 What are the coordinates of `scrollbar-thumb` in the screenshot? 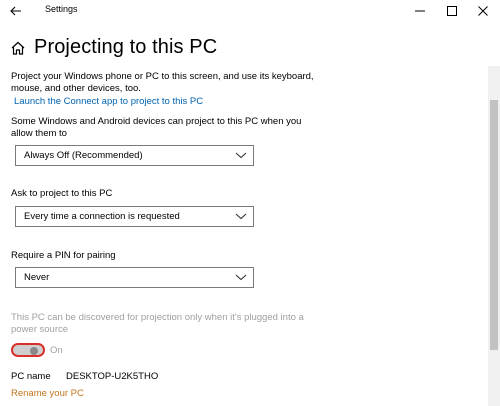 It's located at (494, 225).